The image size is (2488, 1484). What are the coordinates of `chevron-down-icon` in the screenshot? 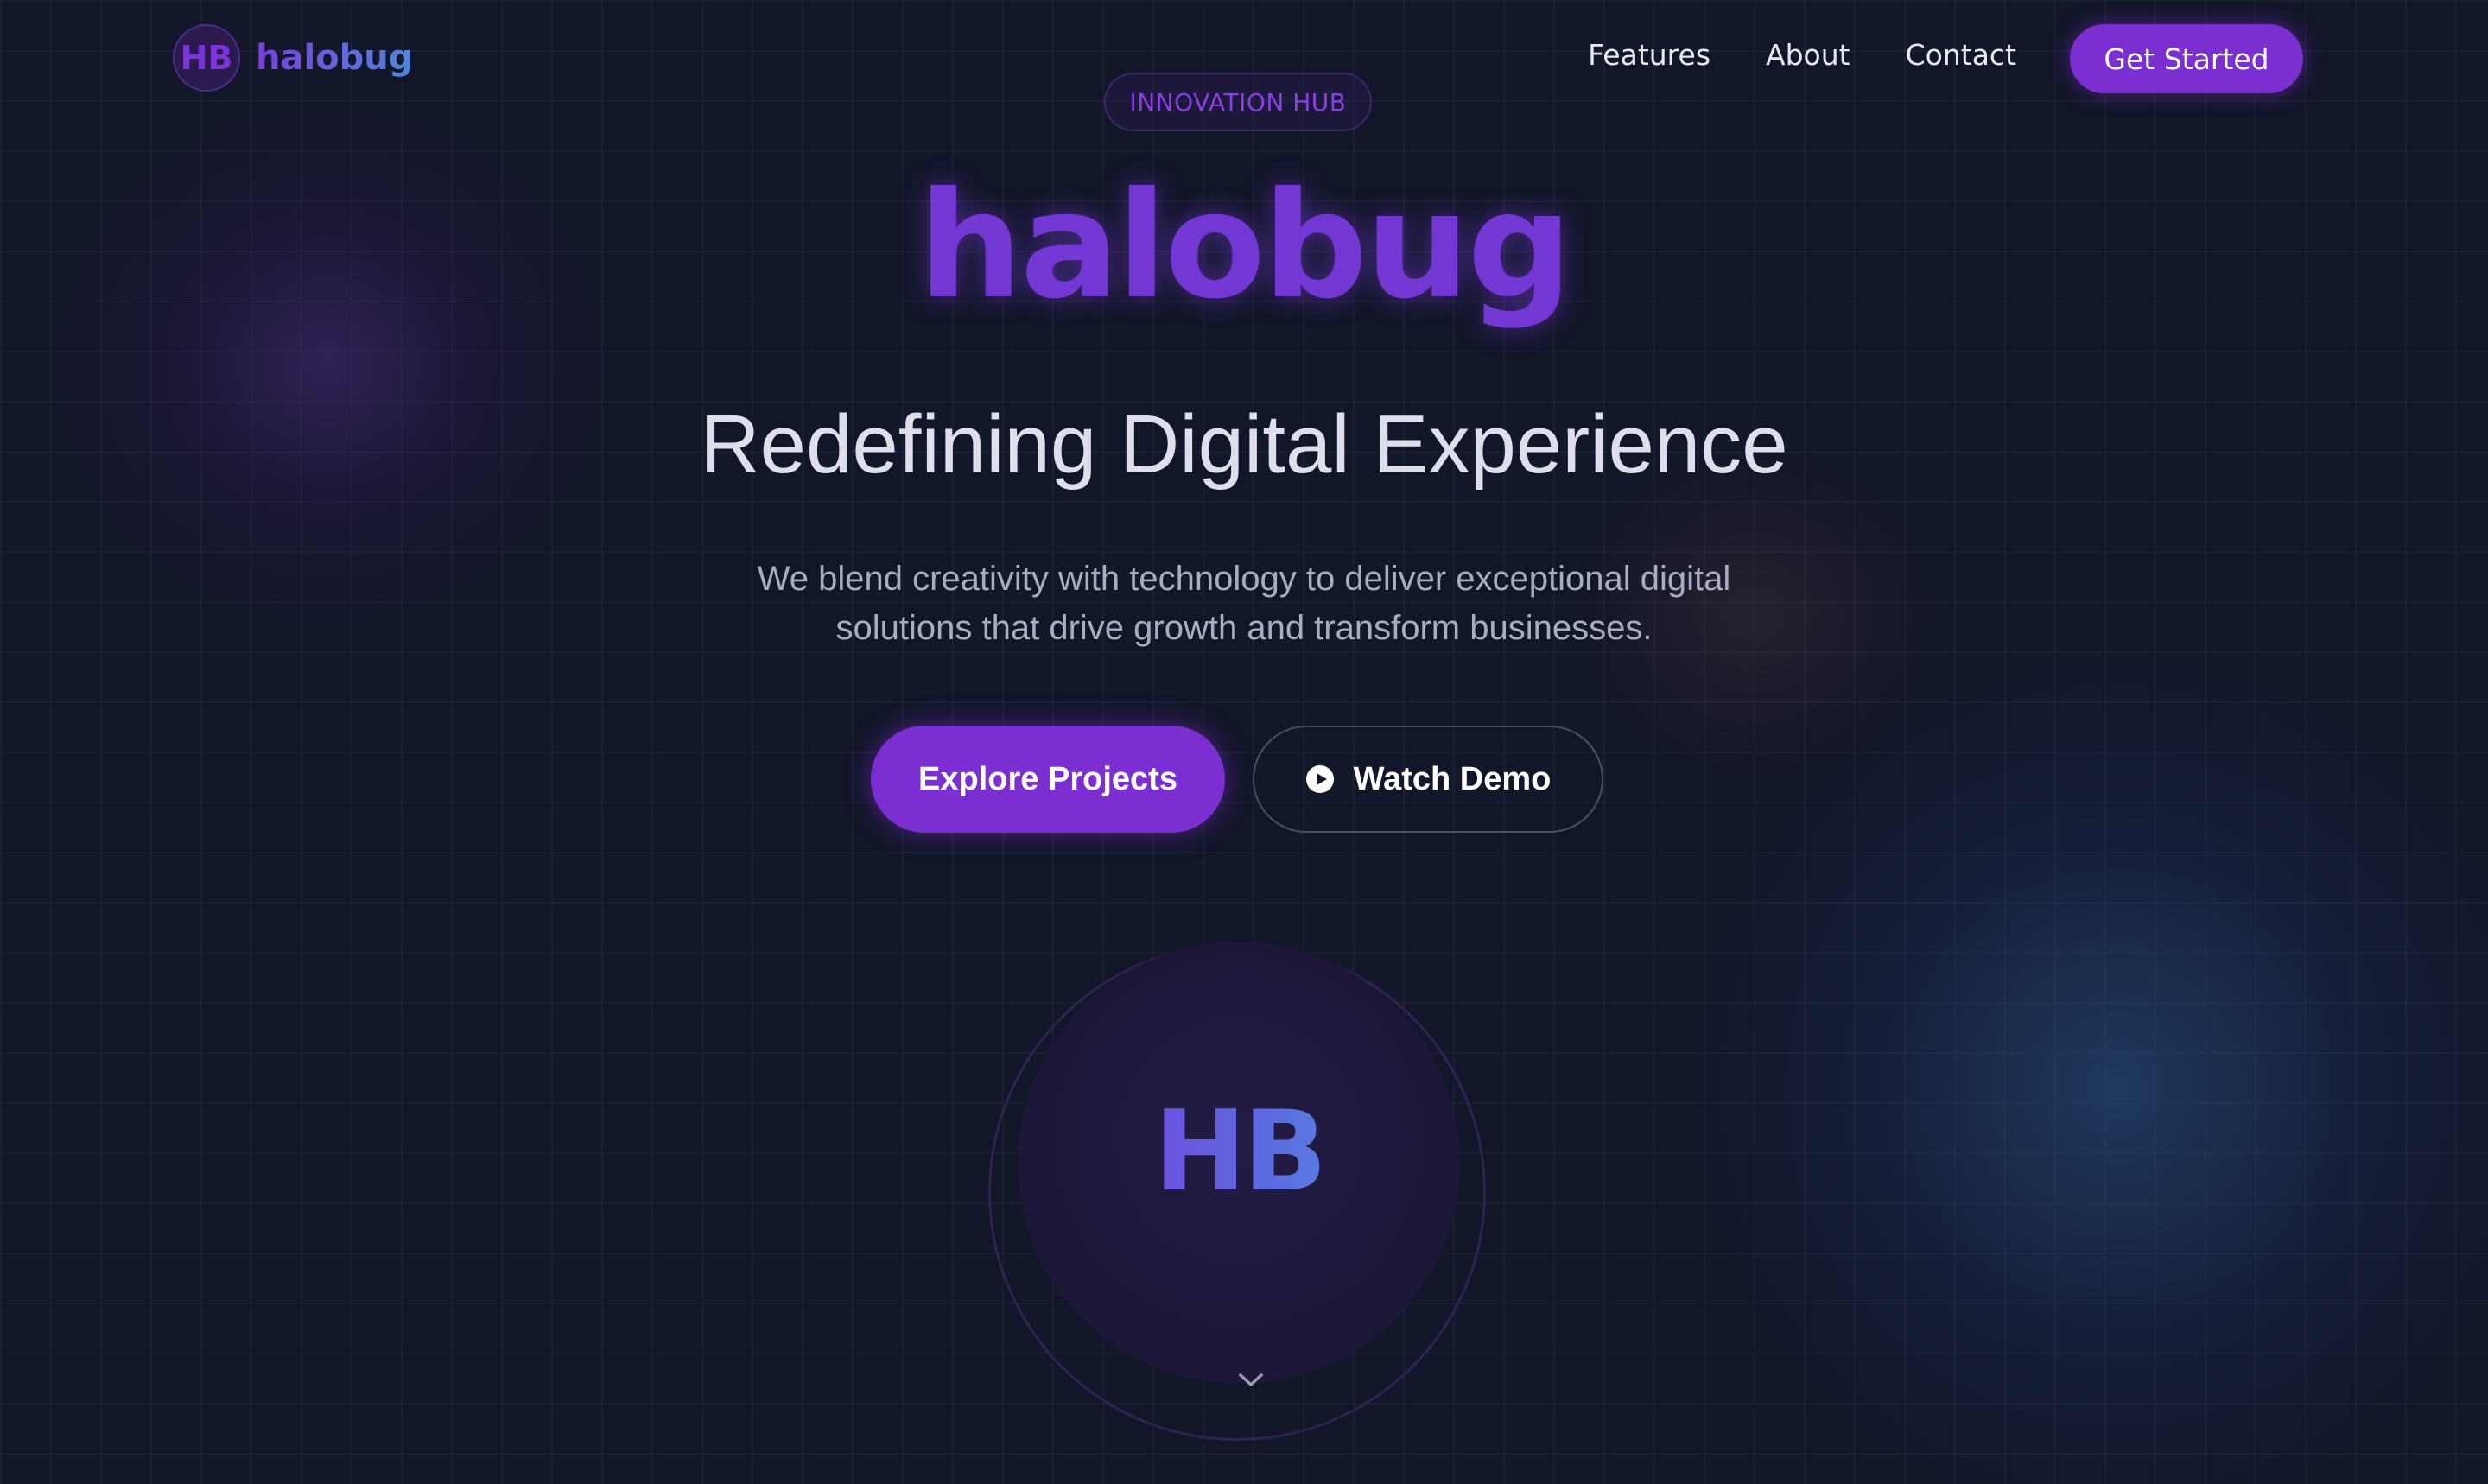 It's located at (1251, 1379).